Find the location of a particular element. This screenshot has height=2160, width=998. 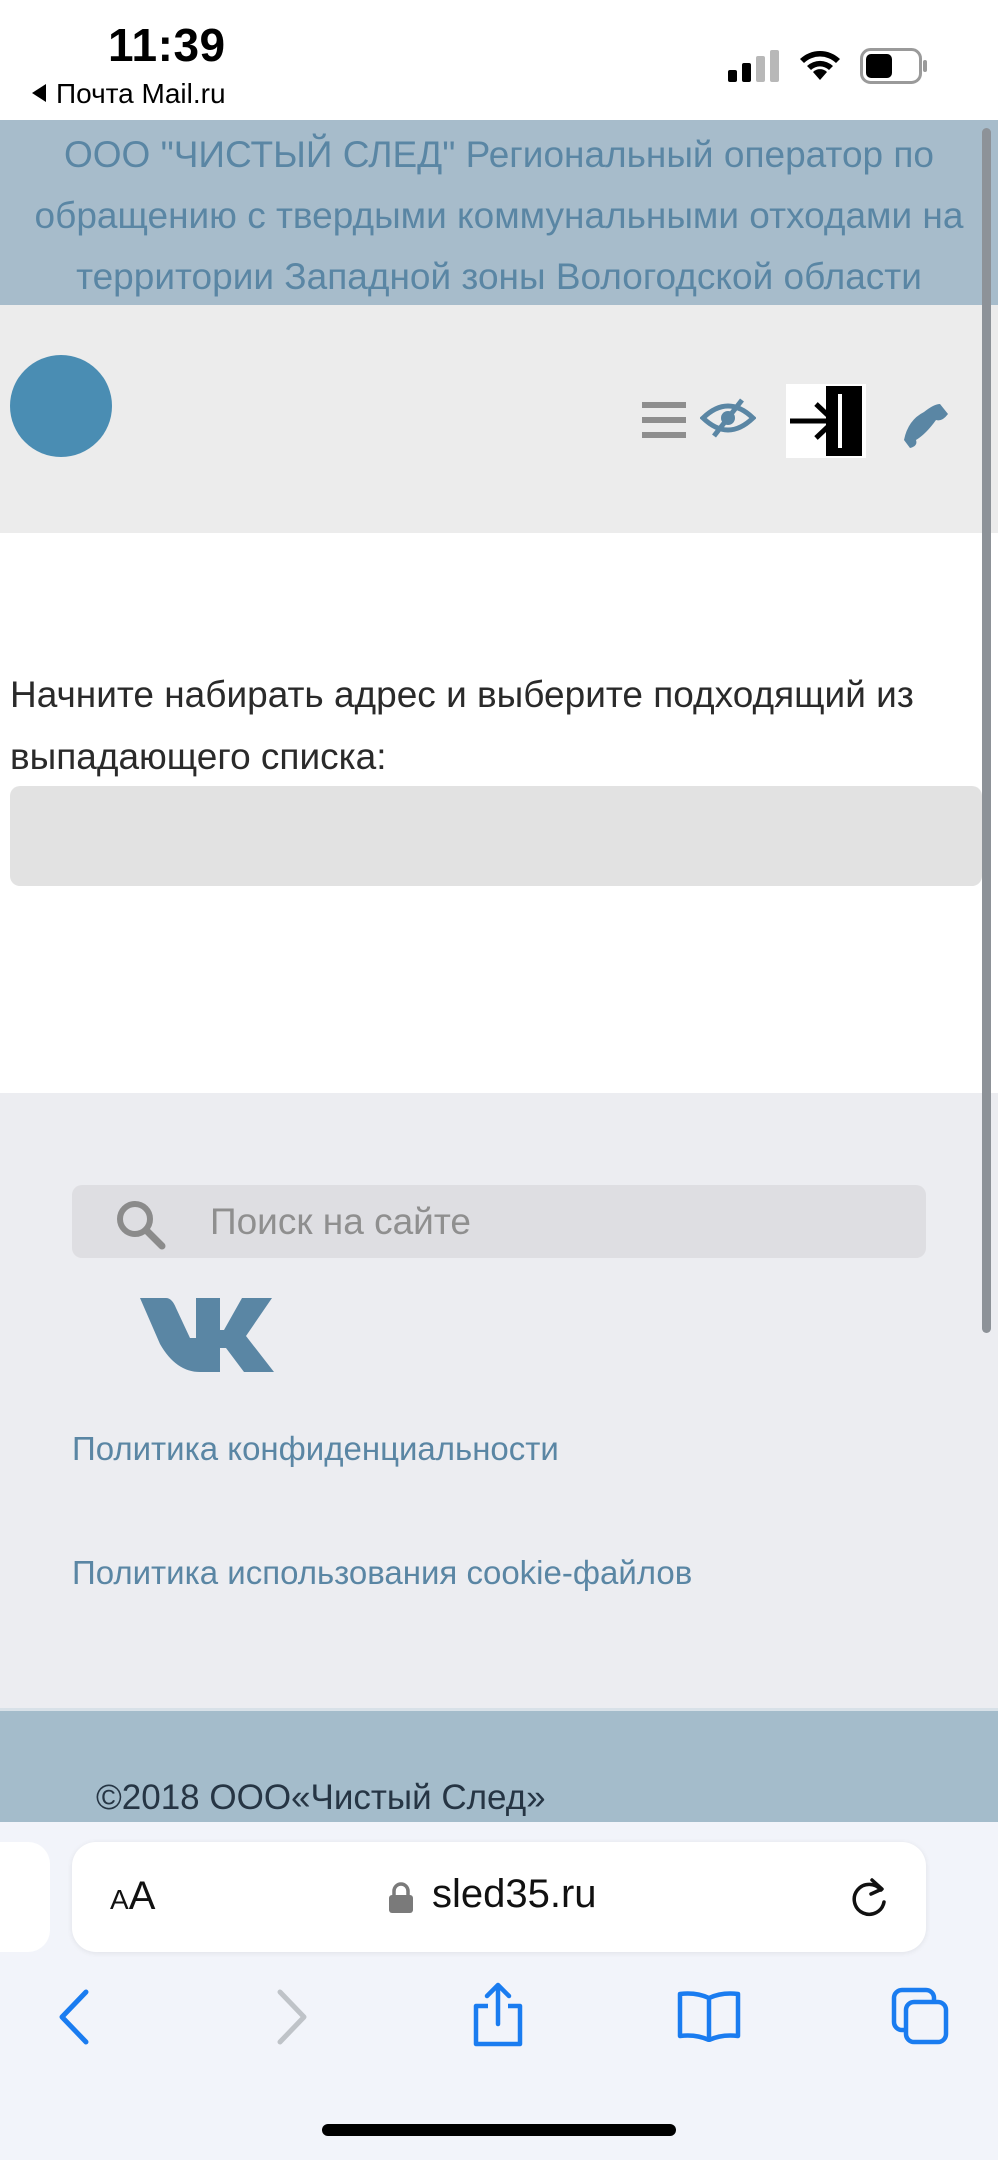

back-to-app-link: Почта Mail.ru is located at coordinates (129, 94).